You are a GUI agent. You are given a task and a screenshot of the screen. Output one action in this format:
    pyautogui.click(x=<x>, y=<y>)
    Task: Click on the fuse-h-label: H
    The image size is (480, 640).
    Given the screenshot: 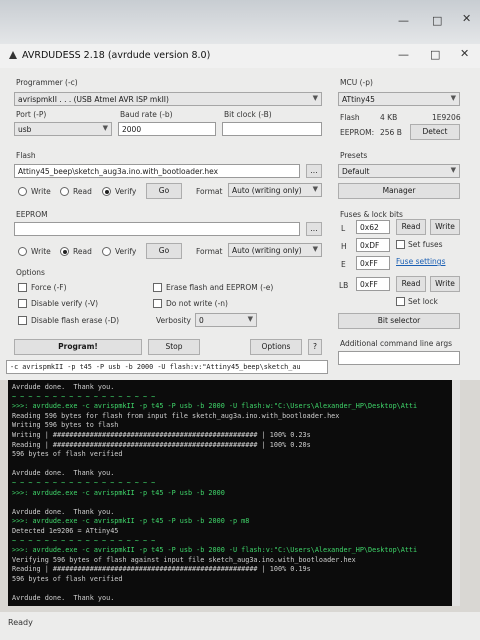 What is the action you would take?
    pyautogui.click(x=344, y=246)
    